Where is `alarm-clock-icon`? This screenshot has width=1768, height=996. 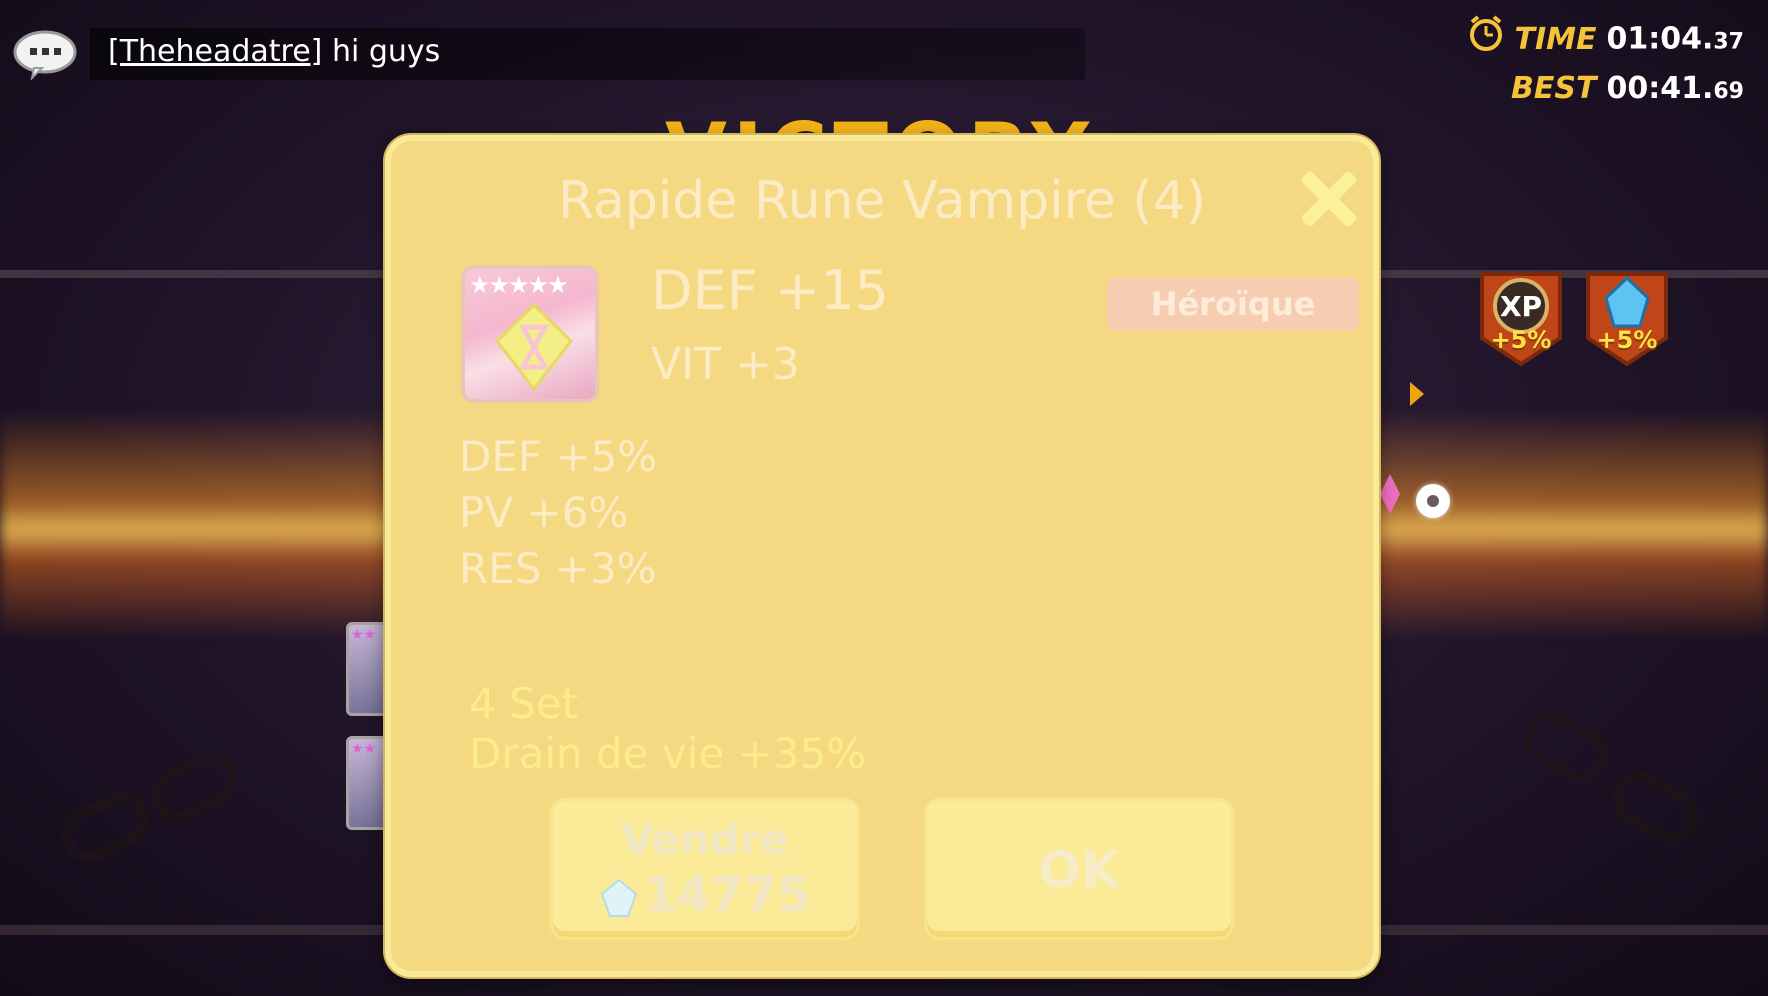 alarm-clock-icon is located at coordinates (1486, 40).